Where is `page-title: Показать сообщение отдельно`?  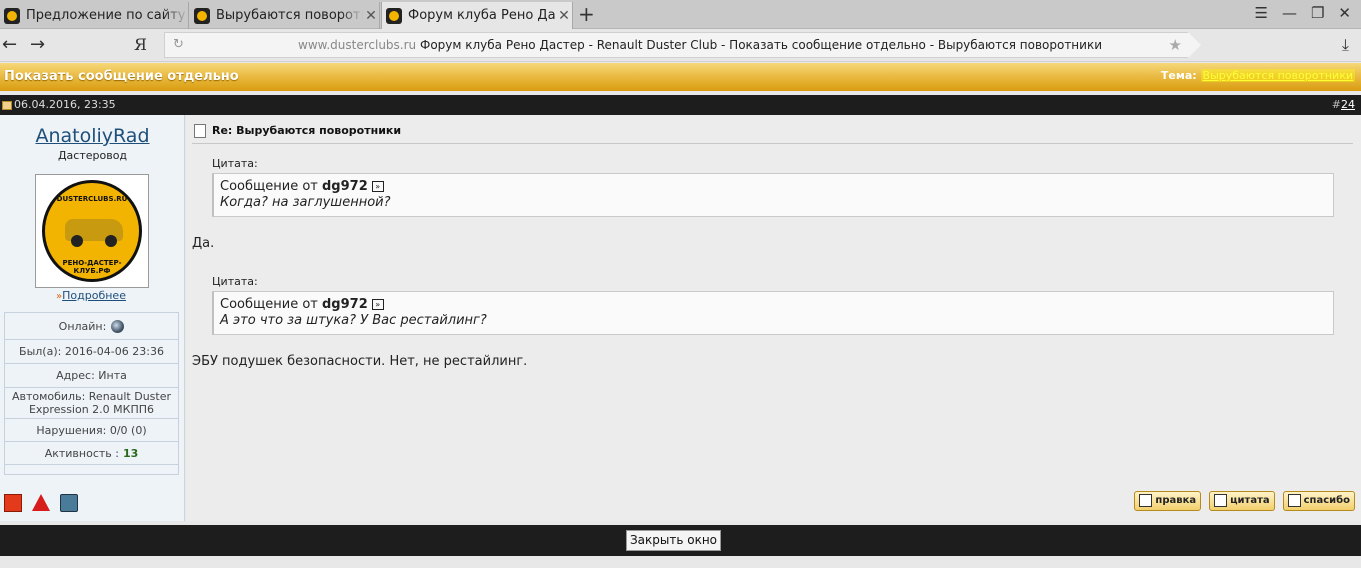 page-title: Показать сообщение отдельно is located at coordinates (121, 76).